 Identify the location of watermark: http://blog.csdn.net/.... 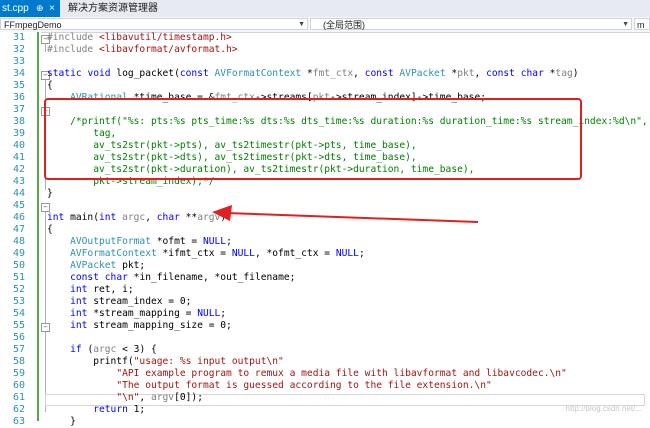
(604, 408).